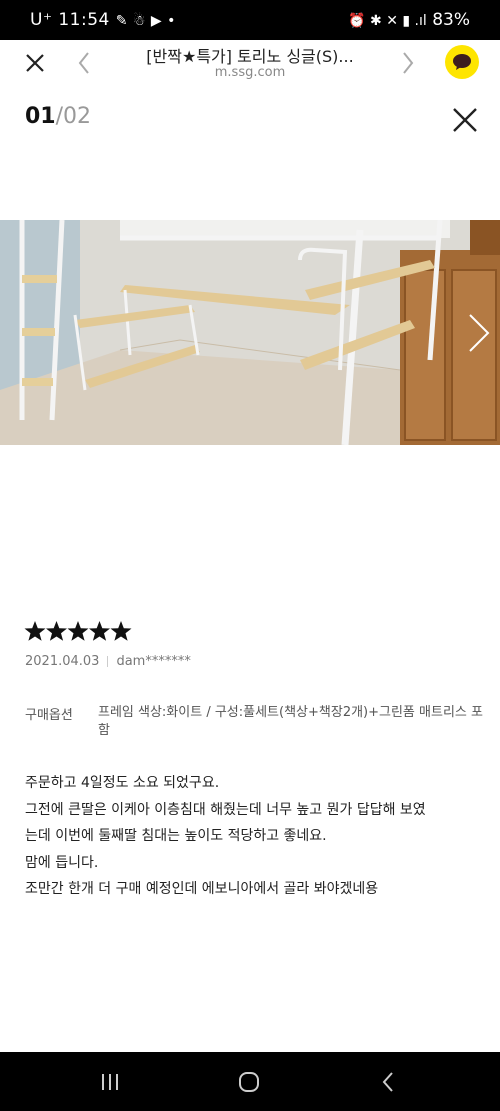  I want to click on battery-level: 83%, so click(451, 20).